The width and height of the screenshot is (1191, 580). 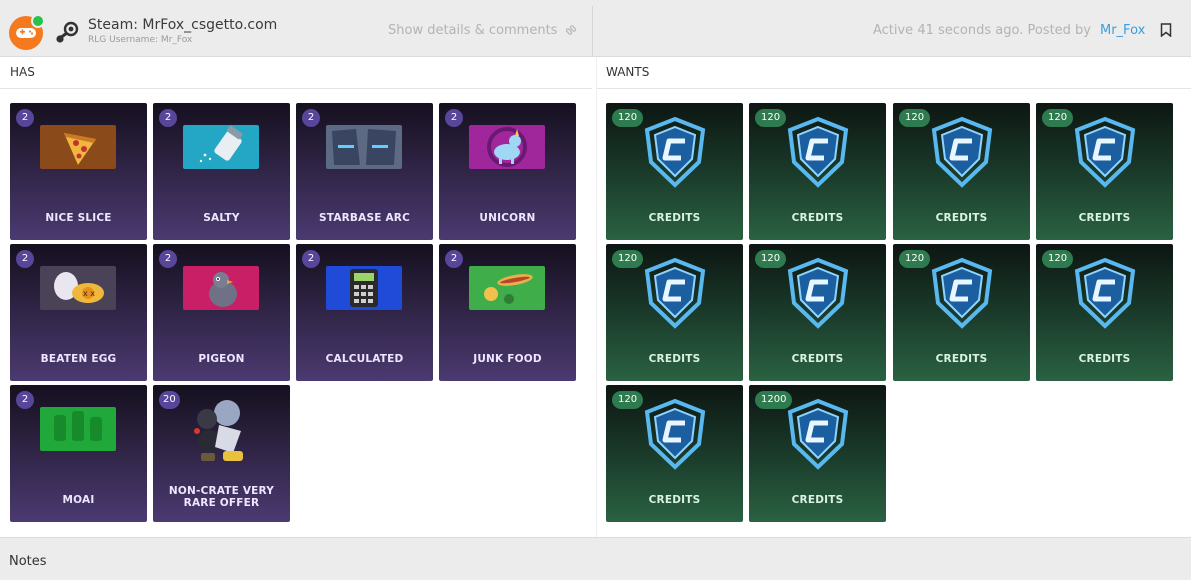 I want to click on item-name: UNICORN, so click(x=507, y=218).